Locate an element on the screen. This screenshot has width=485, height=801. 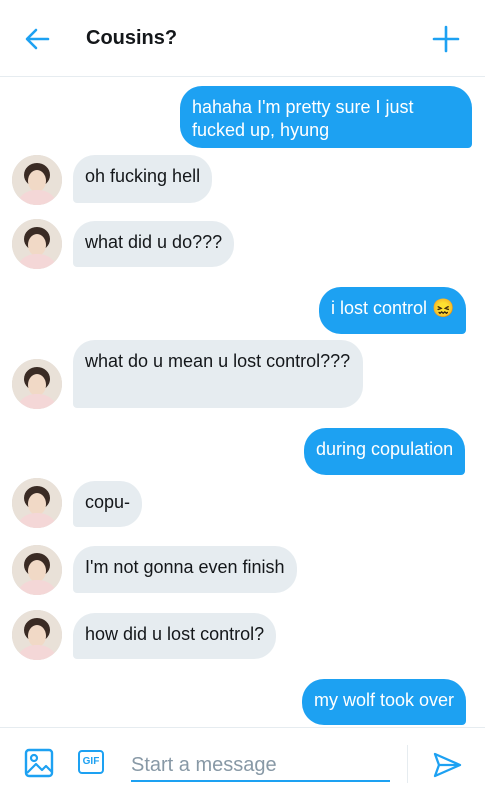
message-bubble-incoming: oh fucking hell is located at coordinates (143, 179).